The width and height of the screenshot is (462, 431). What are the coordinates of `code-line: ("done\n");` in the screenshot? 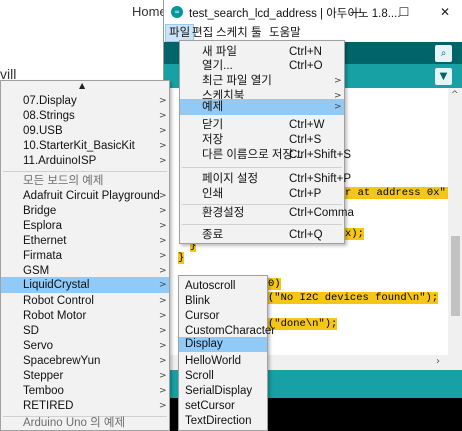 It's located at (303, 324).